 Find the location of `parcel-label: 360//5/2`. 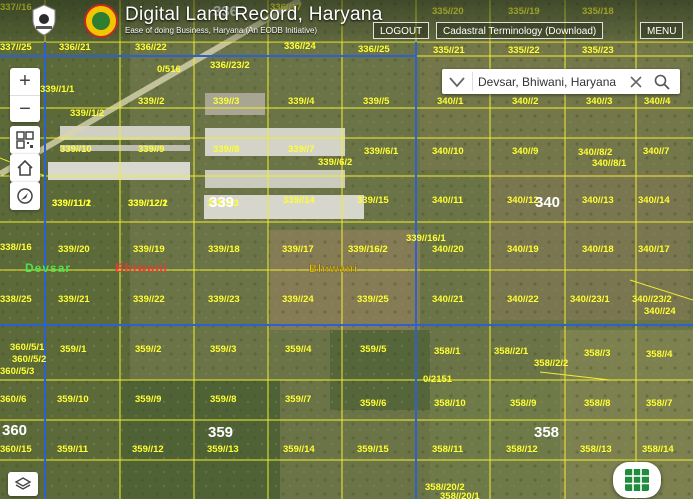

parcel-label: 360//5/2 is located at coordinates (29, 359).